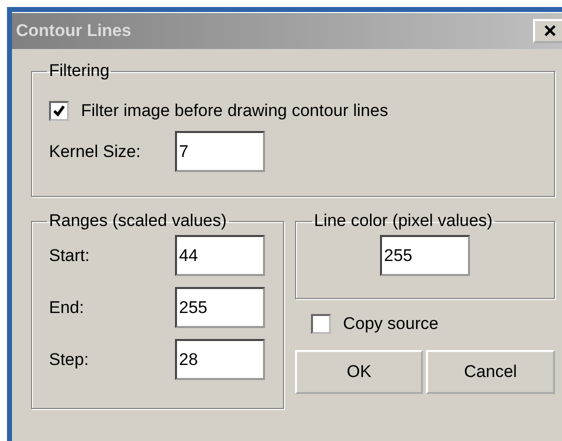 The height and width of the screenshot is (441, 562). What do you see at coordinates (220, 255) in the screenshot?
I see `input-field: 44` at bounding box center [220, 255].